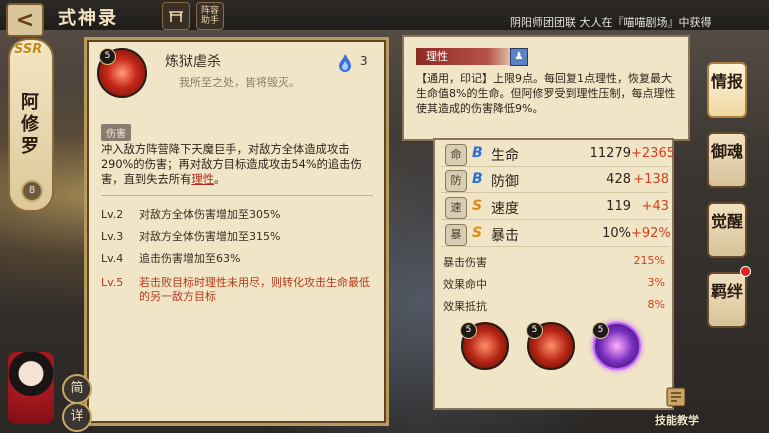 The width and height of the screenshot is (769, 433). Describe the element at coordinates (456, 235) in the screenshot. I see `crit-icon: 暴` at that location.